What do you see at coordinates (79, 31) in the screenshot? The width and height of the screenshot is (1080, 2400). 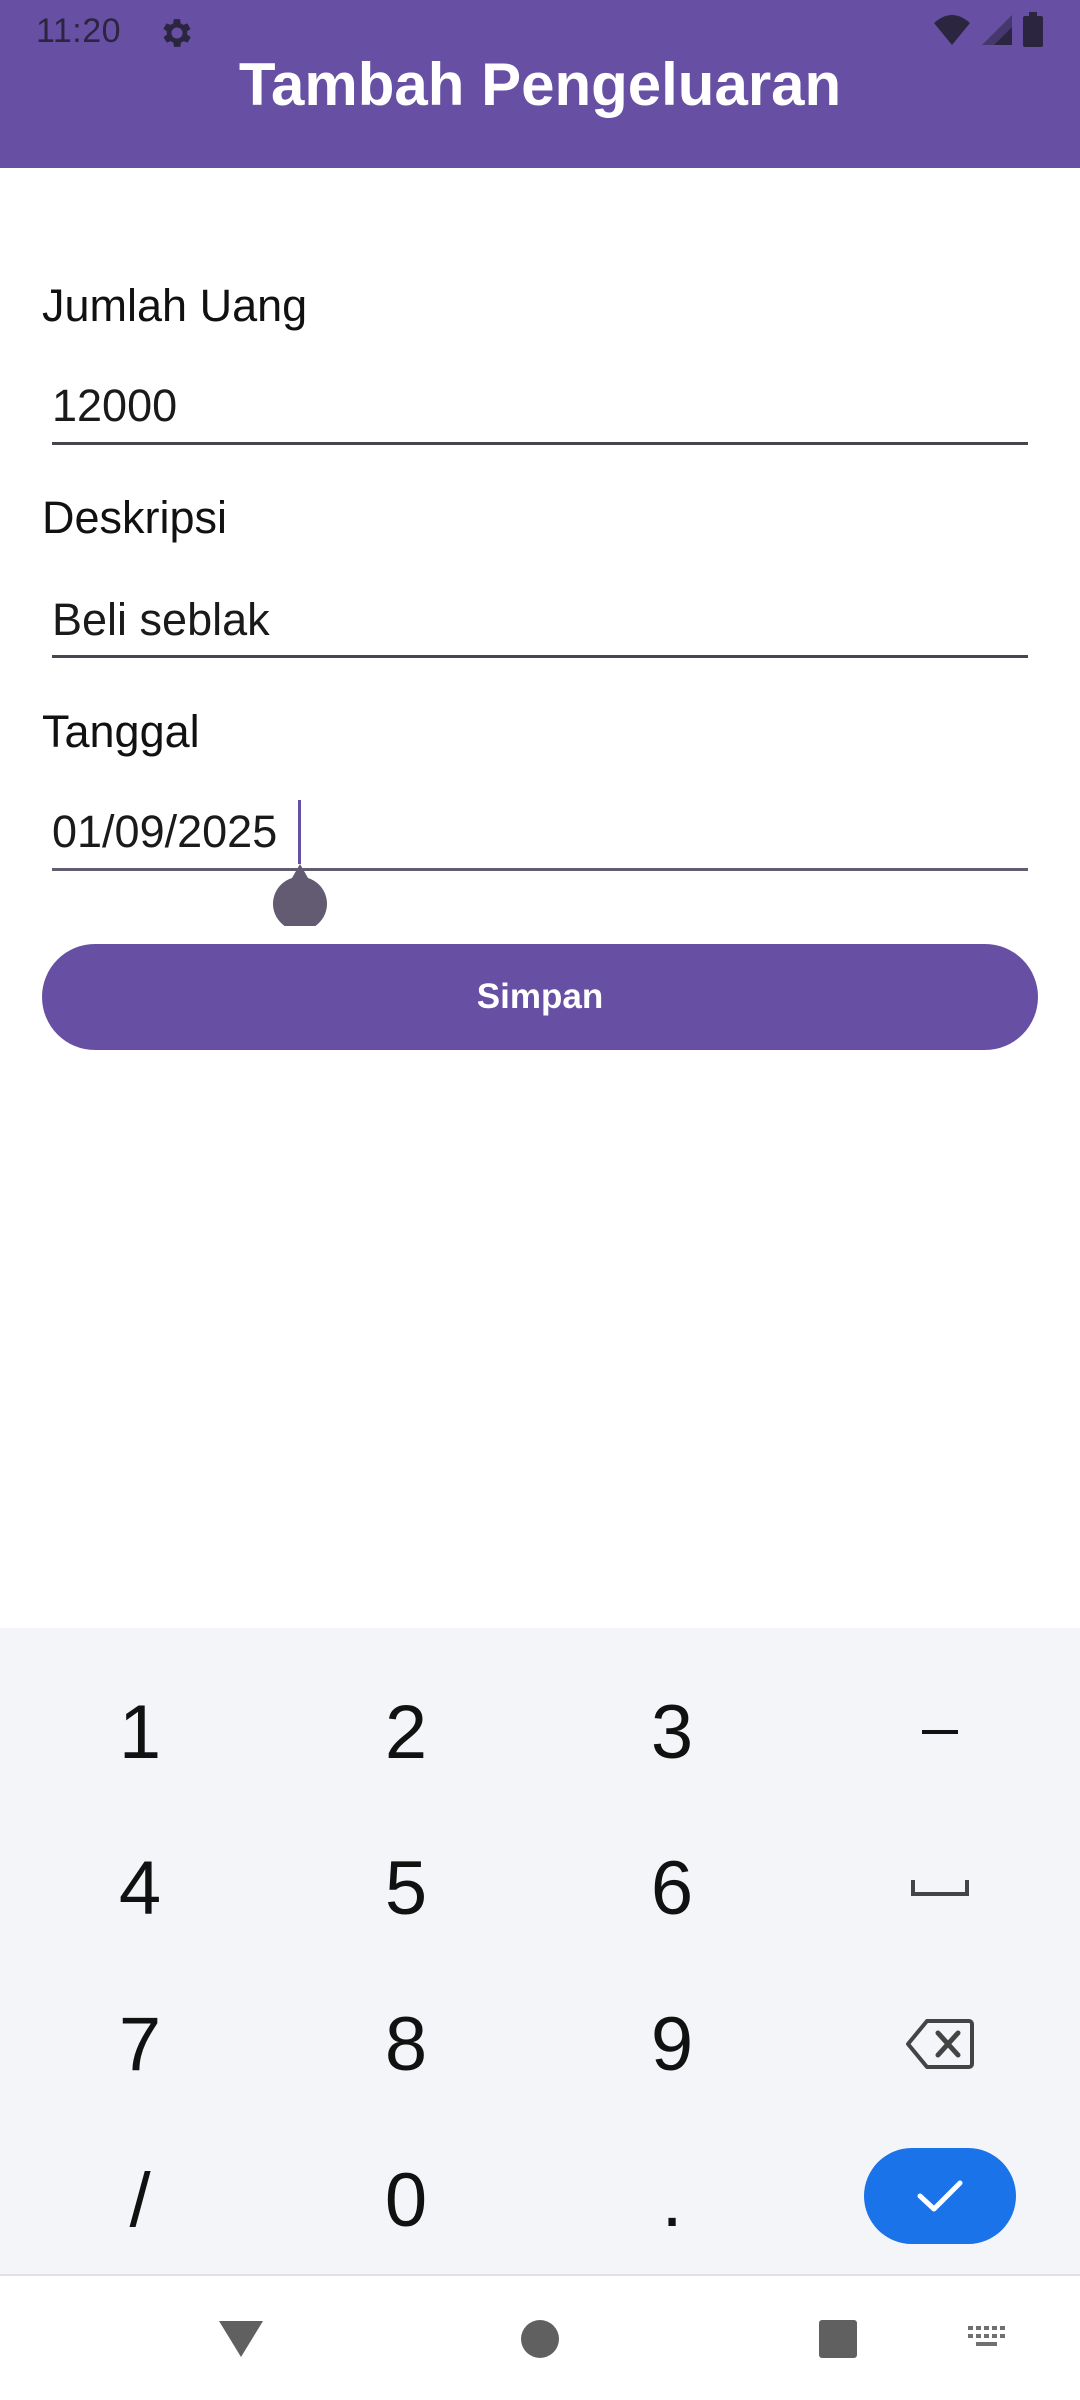 I see `status-time: 11:20` at bounding box center [79, 31].